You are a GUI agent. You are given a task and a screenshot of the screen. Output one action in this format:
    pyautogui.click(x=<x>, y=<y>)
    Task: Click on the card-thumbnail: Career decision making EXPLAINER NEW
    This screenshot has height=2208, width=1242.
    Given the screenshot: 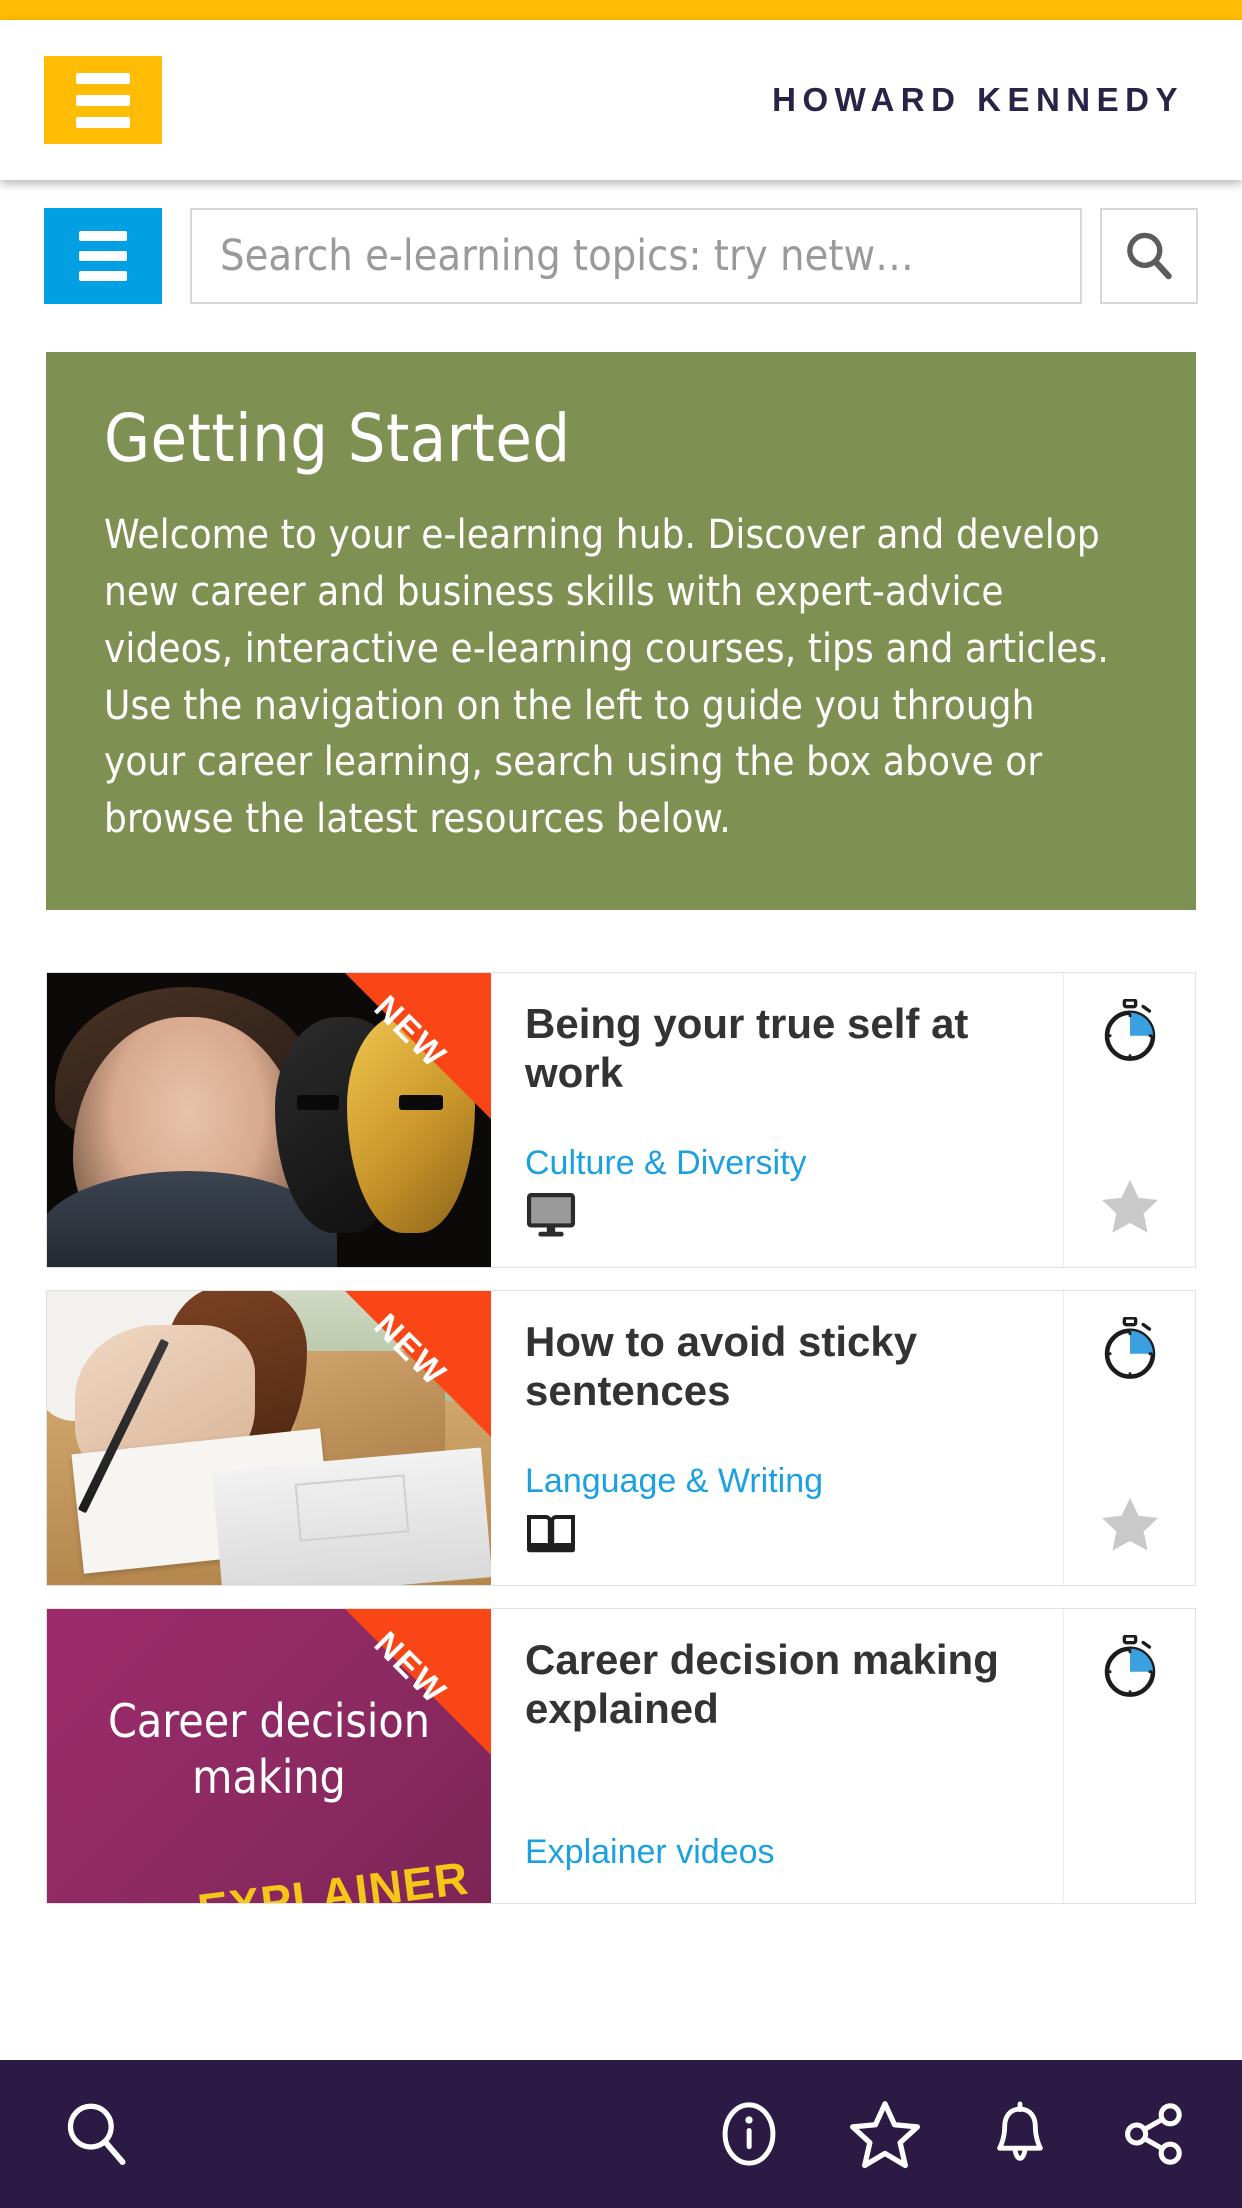 What is the action you would take?
    pyautogui.click(x=269, y=1756)
    